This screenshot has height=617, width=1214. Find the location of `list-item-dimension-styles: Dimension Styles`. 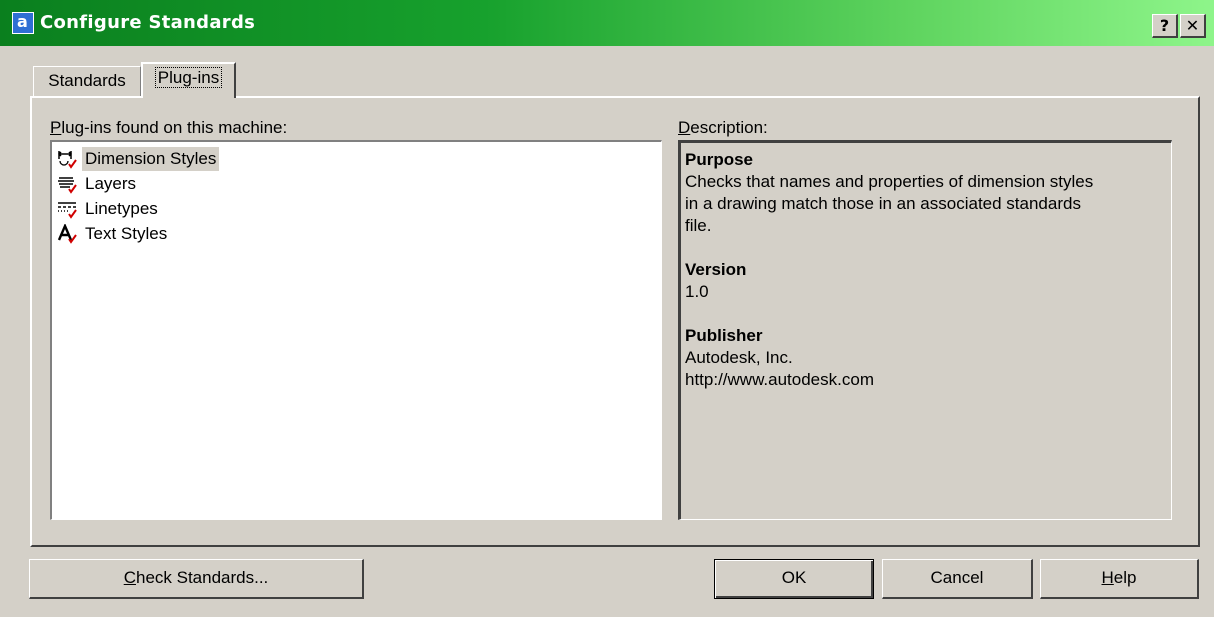

list-item-dimension-styles: Dimension Styles is located at coordinates (138, 159).